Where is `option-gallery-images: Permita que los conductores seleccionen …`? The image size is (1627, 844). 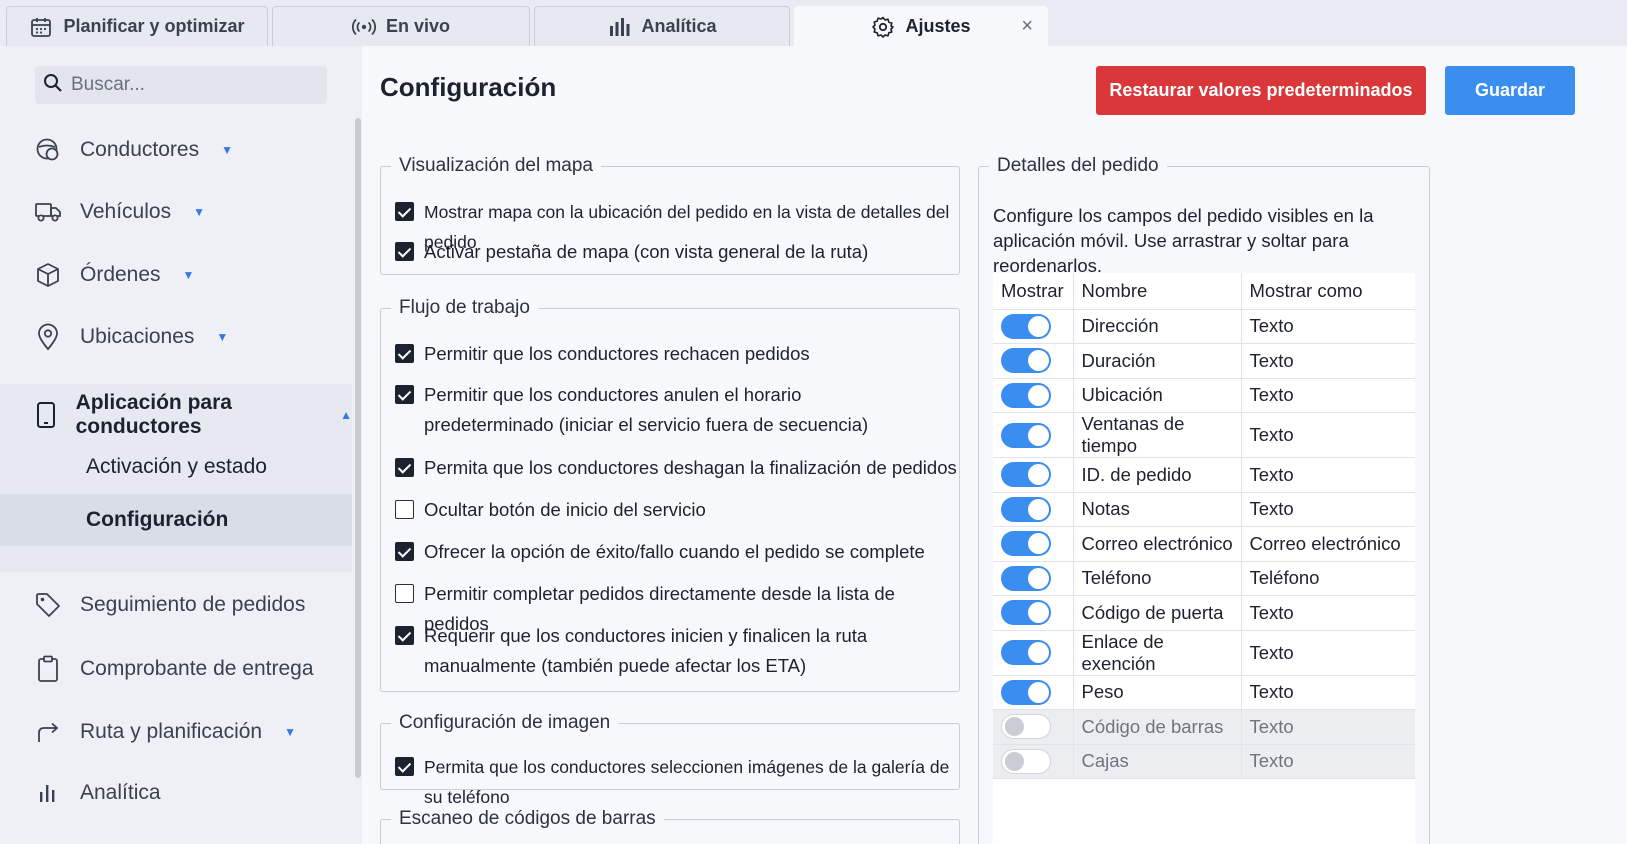 option-gallery-images: Permita que los conductores seleccionen … is located at coordinates (677, 782).